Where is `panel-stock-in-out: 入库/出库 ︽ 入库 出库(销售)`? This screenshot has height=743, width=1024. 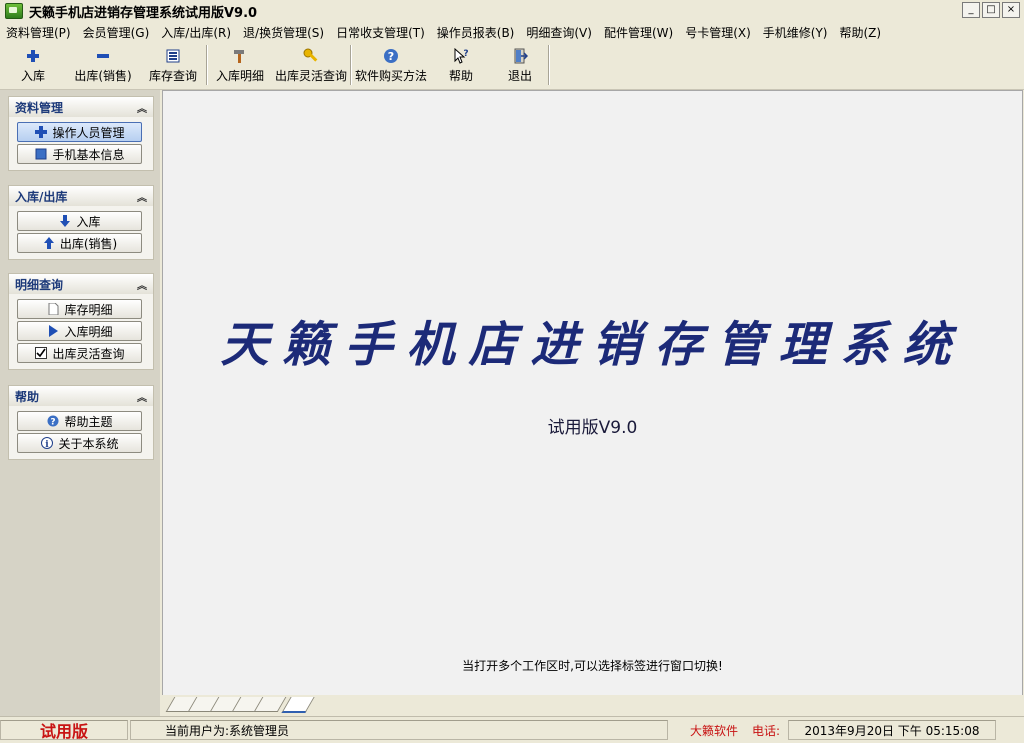
panel-stock-in-out: 入库/出库 ︽ 入库 出库(销售) is located at coordinates (81, 222).